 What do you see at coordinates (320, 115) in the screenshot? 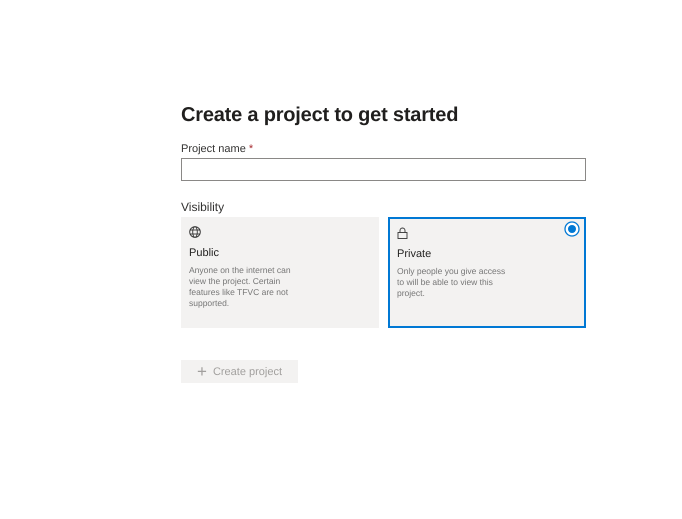
I see `page-heading: Create a project to get started` at bounding box center [320, 115].